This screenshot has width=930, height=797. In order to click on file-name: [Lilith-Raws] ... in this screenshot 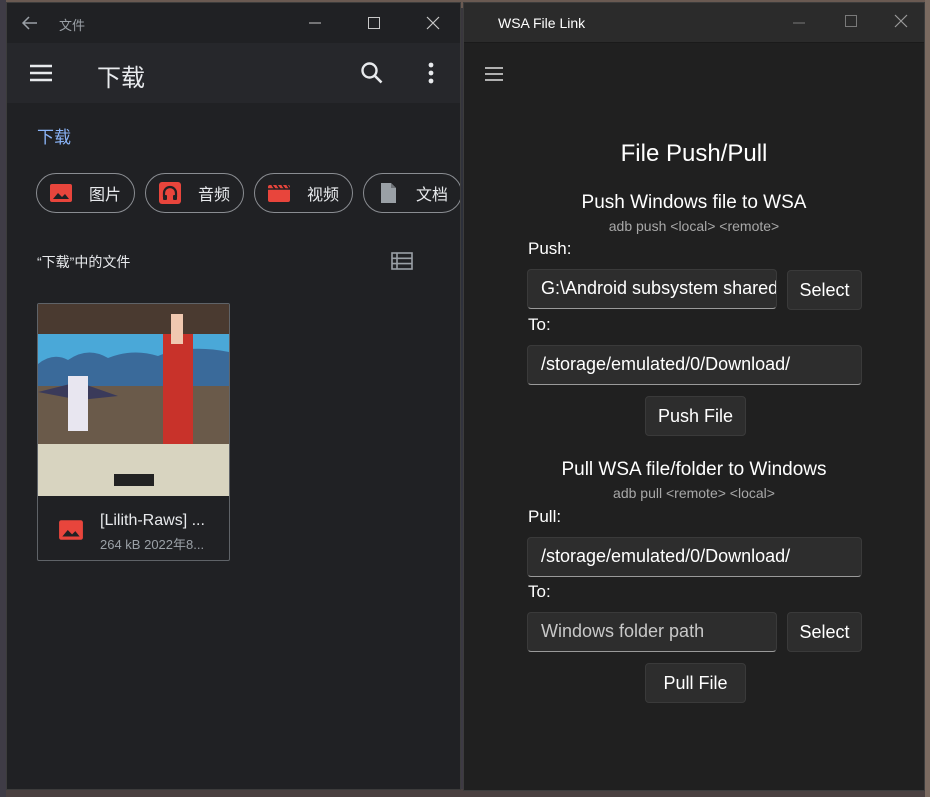, I will do `click(152, 520)`.